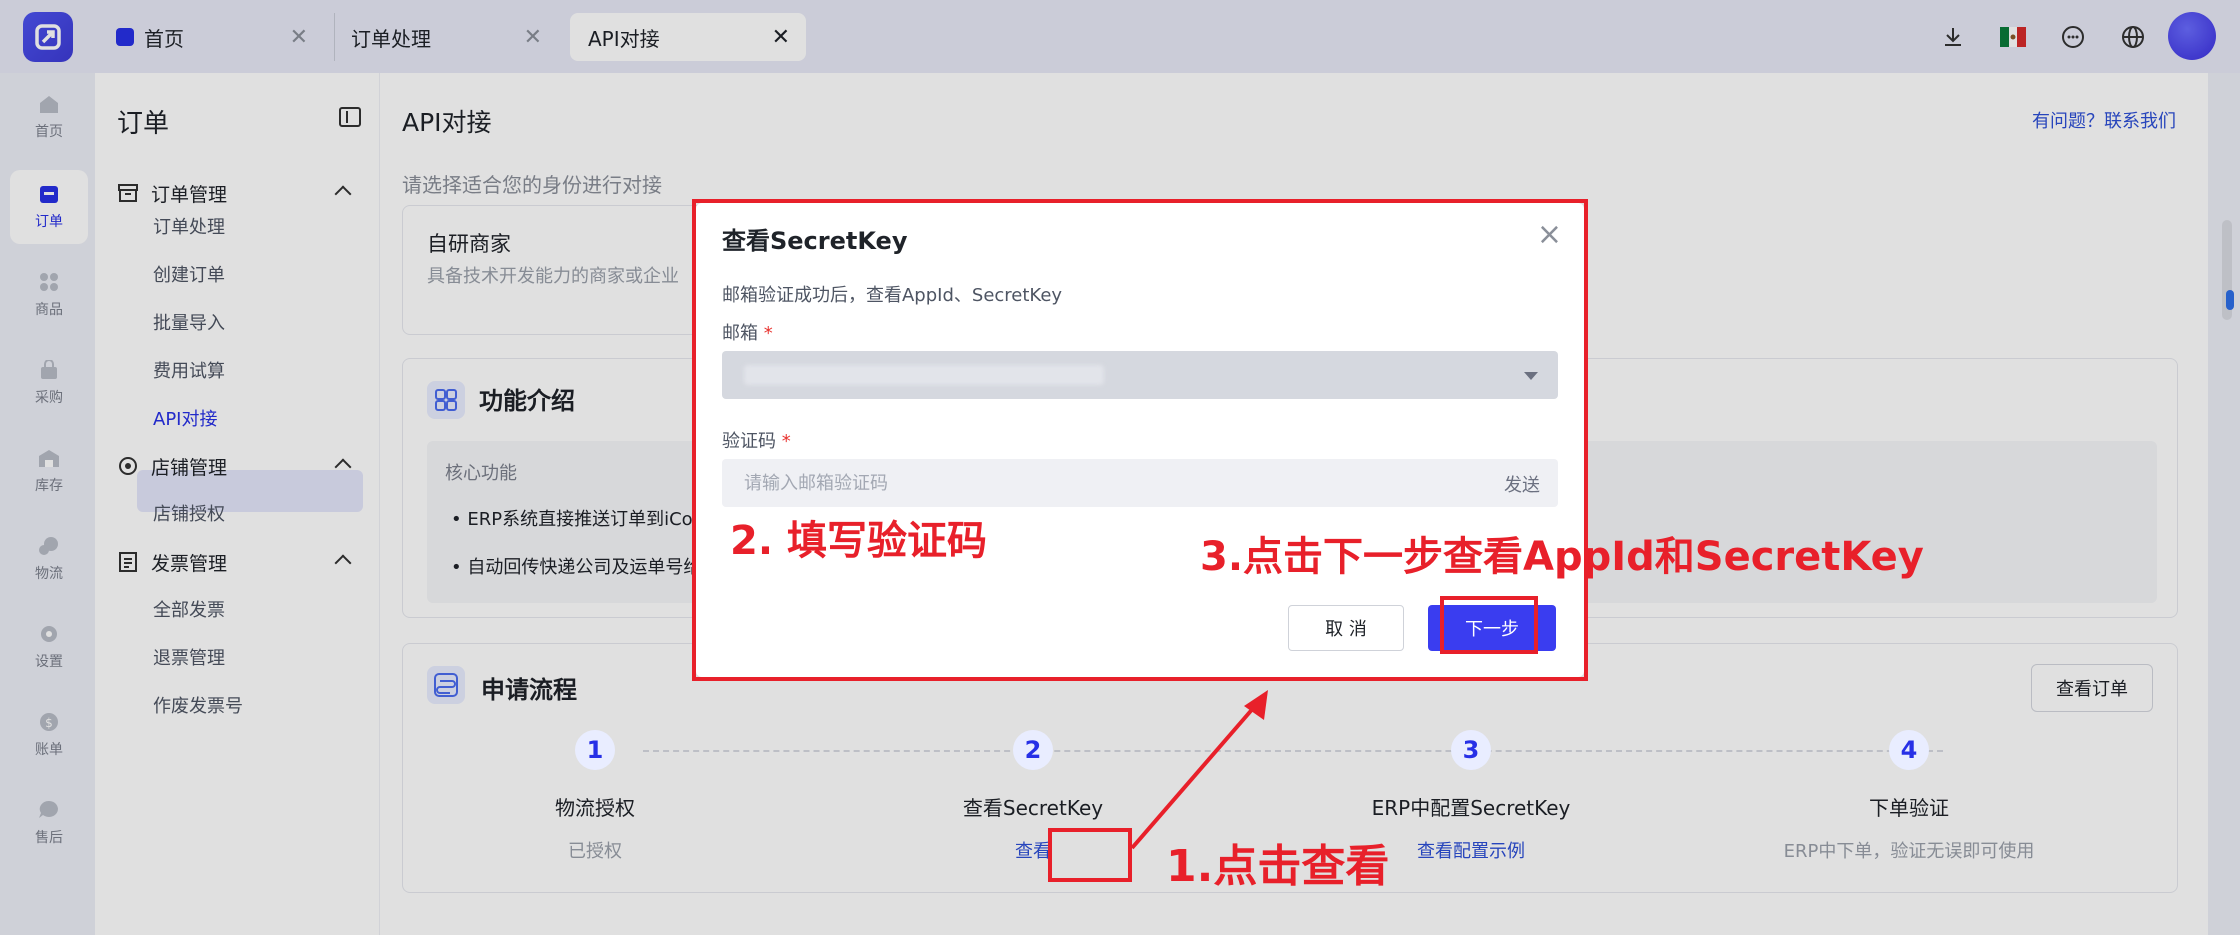 The image size is (2240, 935). What do you see at coordinates (1471, 750) in the screenshot?
I see `step-number: 3` at bounding box center [1471, 750].